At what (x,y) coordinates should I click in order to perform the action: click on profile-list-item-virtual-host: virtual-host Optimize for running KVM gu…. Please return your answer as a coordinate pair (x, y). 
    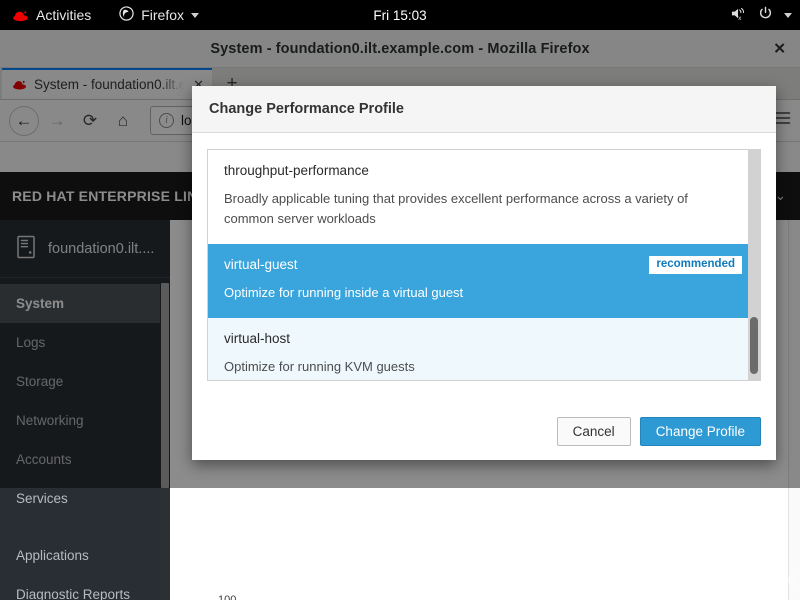
    Looking at the image, I should click on (484, 349).